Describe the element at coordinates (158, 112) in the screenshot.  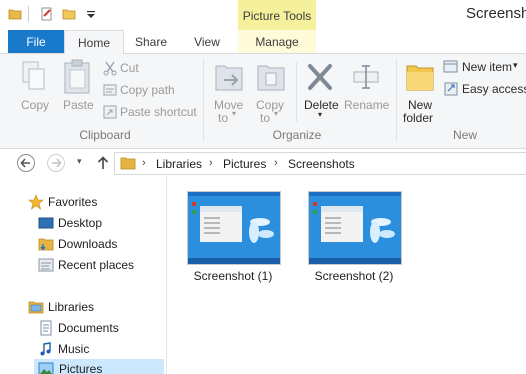
I see `paste-shortcut-label: Paste shortcut` at that location.